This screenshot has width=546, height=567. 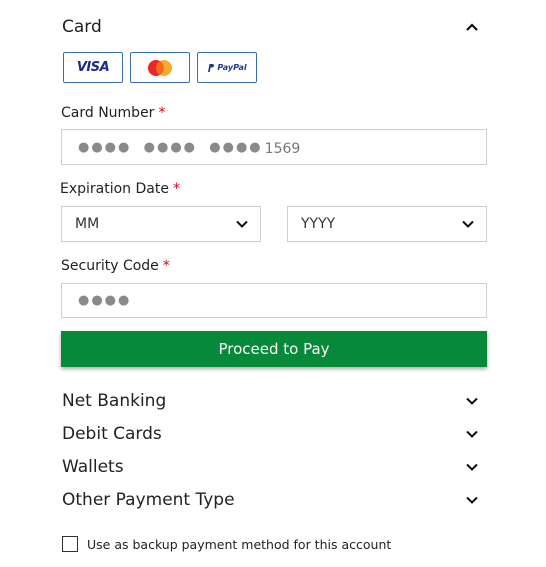 I want to click on wallets-section-header: Wallets, so click(x=272, y=467).